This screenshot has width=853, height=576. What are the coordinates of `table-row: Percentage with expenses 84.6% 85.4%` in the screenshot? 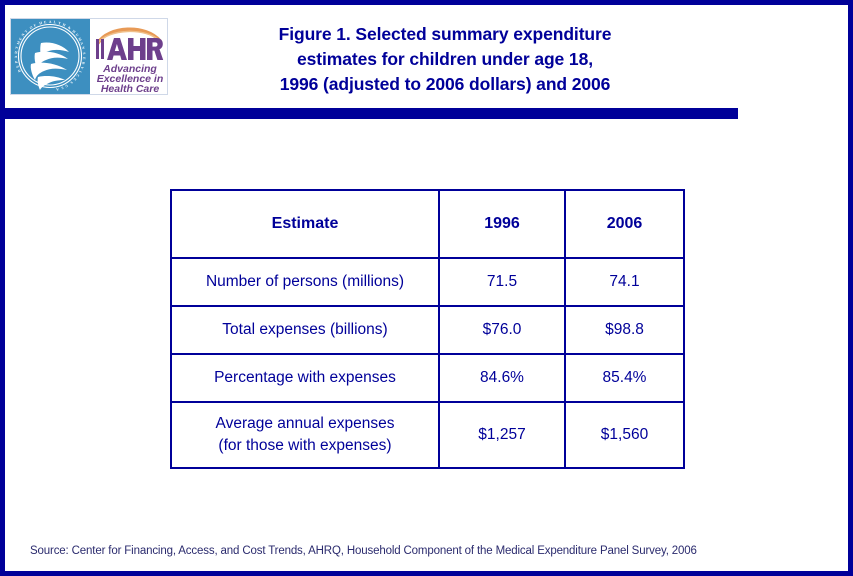 It's located at (427, 378).